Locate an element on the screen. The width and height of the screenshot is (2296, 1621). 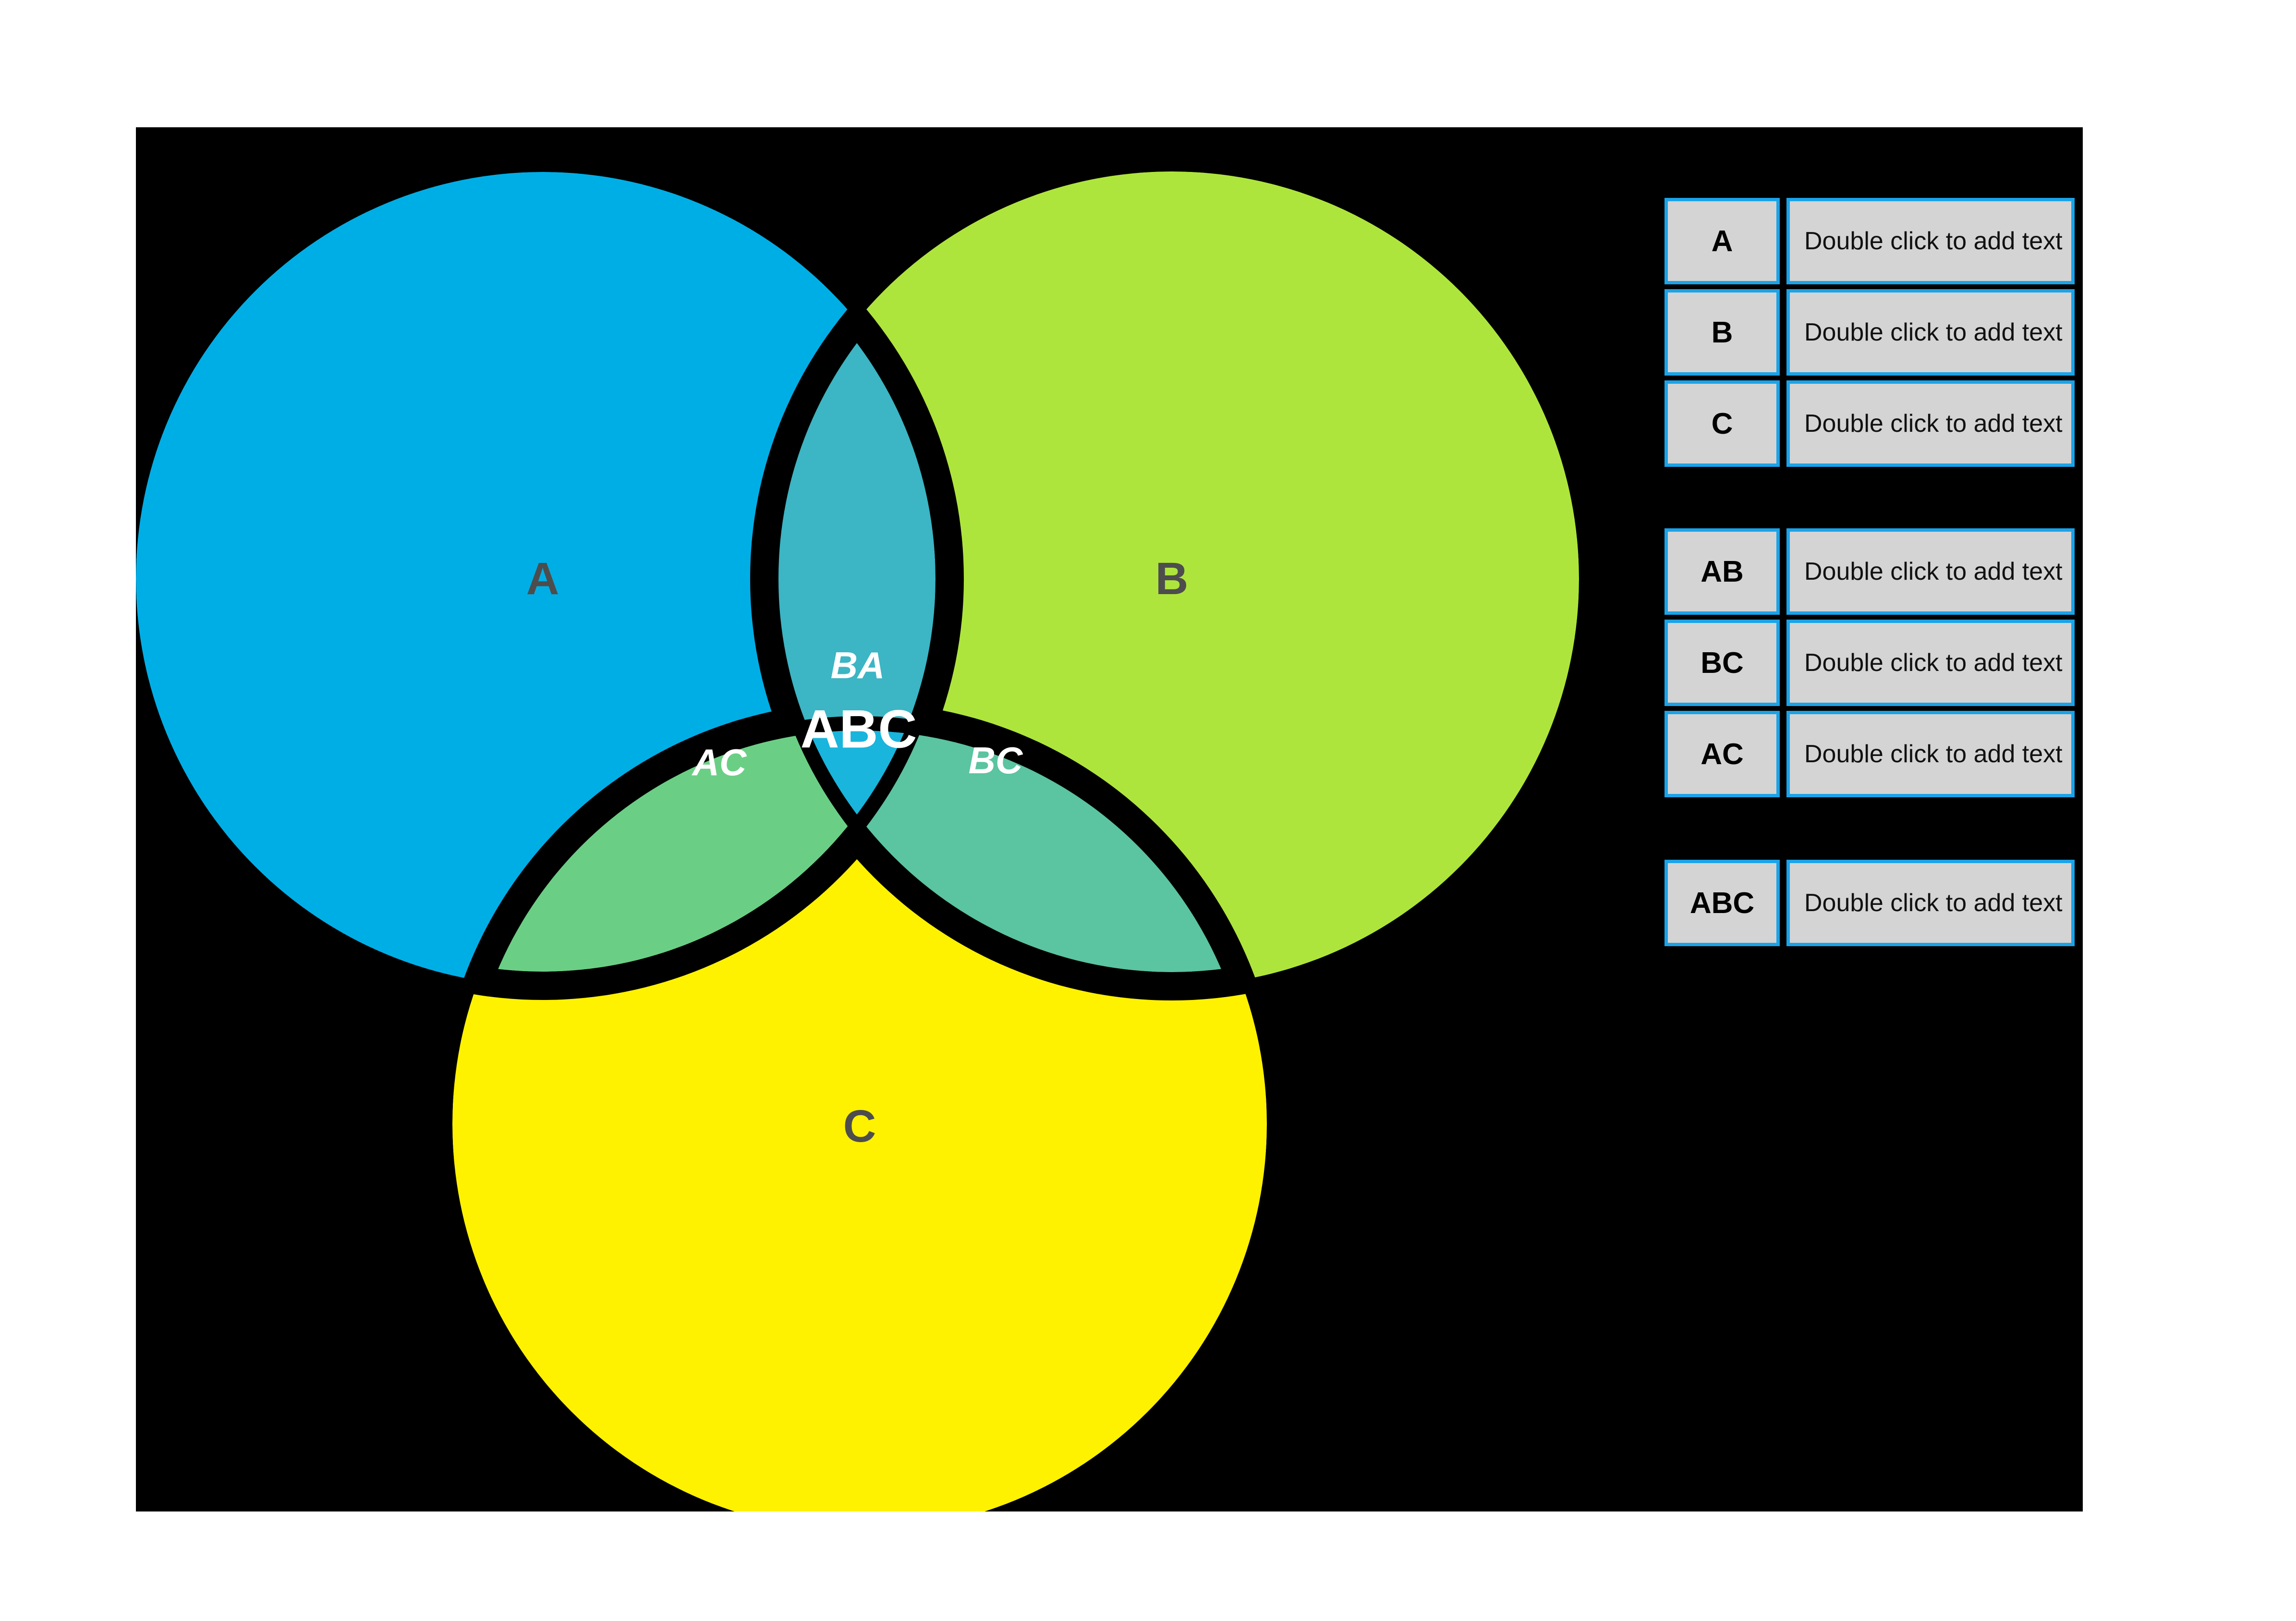
legend-key-C: C is located at coordinates (1722, 423).